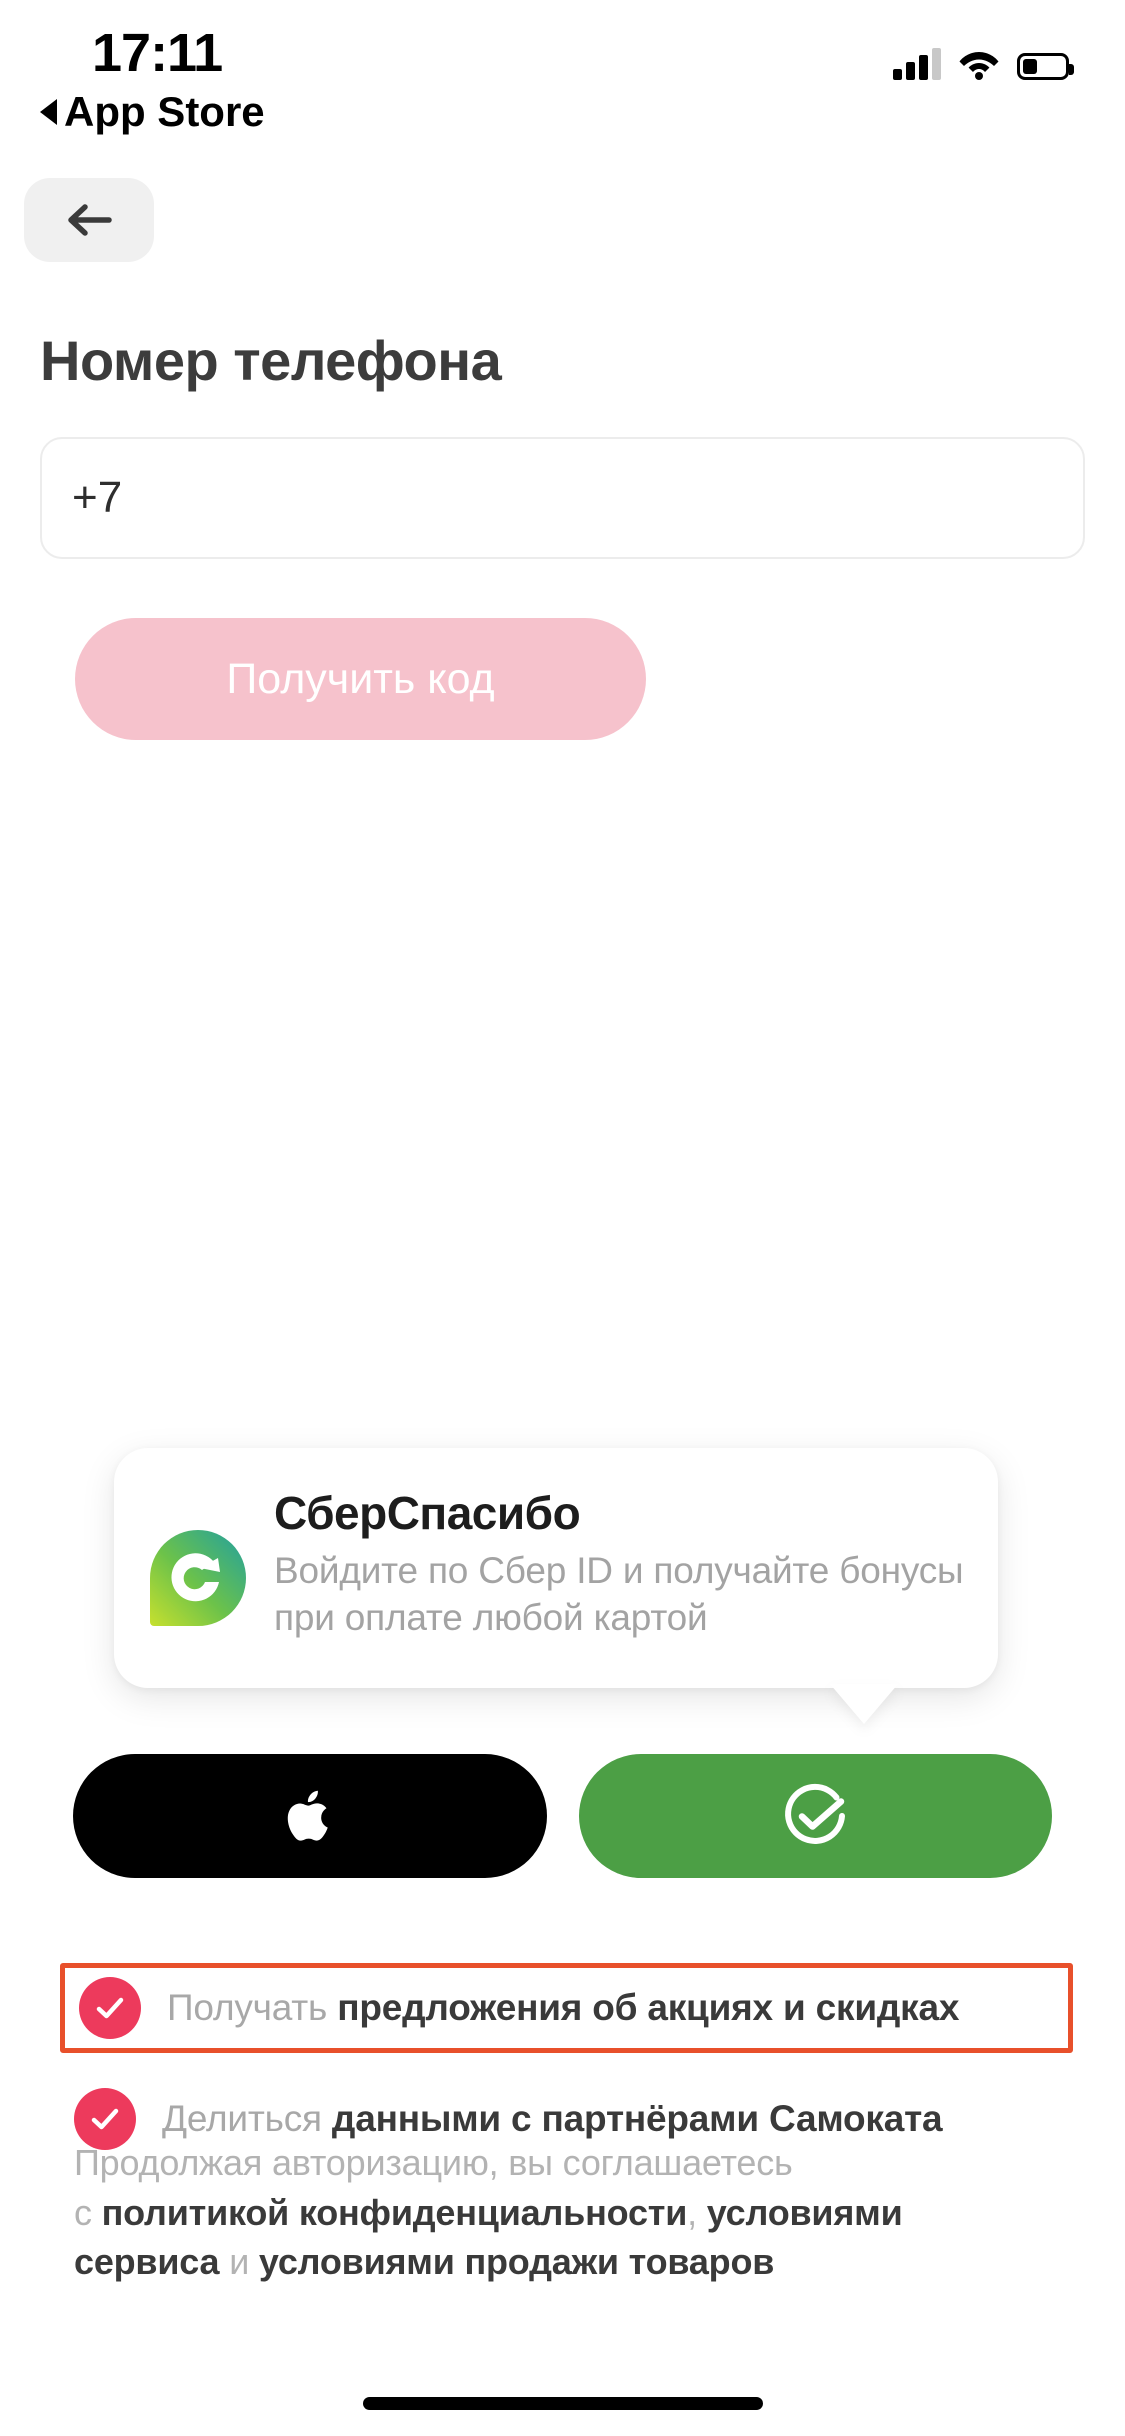 The image size is (1125, 2436). I want to click on arrow-left-icon, so click(89, 220).